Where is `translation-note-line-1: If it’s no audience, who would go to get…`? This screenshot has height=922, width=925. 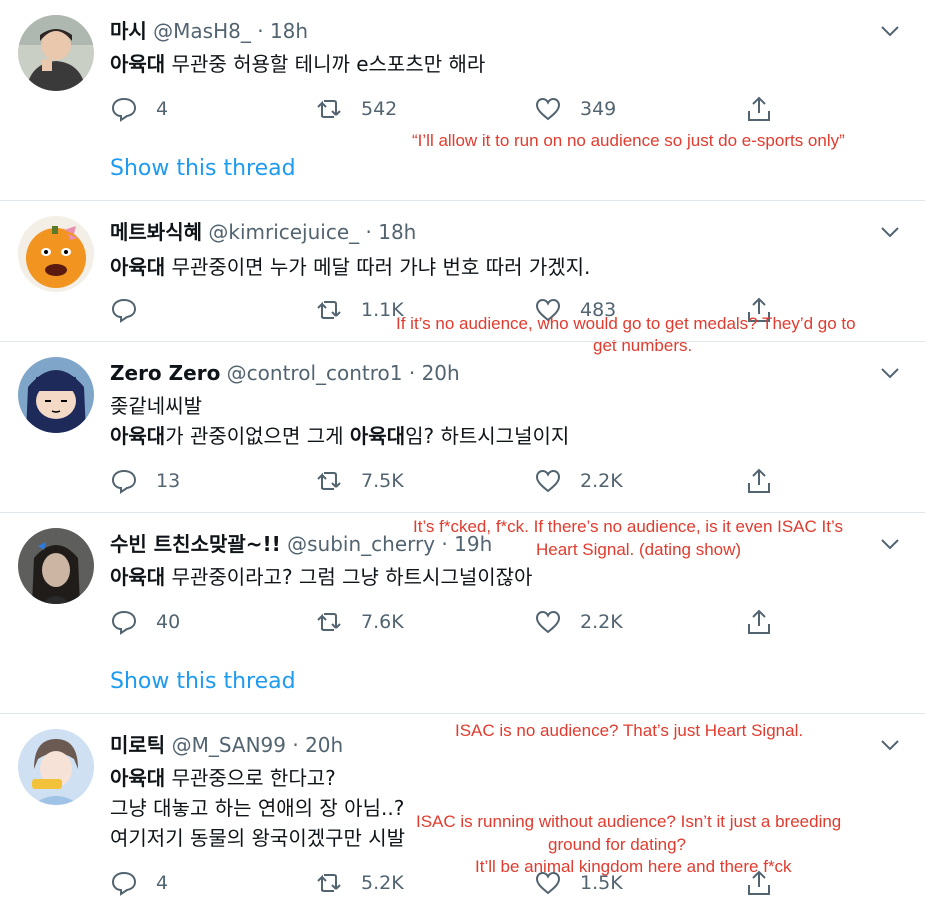
translation-note-line-1: If it’s no audience, who would go to get… is located at coordinates (626, 323).